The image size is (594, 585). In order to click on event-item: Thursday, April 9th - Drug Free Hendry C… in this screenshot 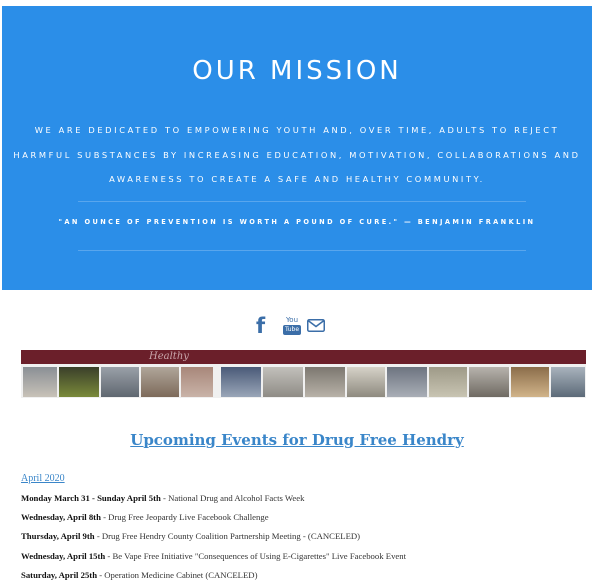, I will do `click(301, 536)`.